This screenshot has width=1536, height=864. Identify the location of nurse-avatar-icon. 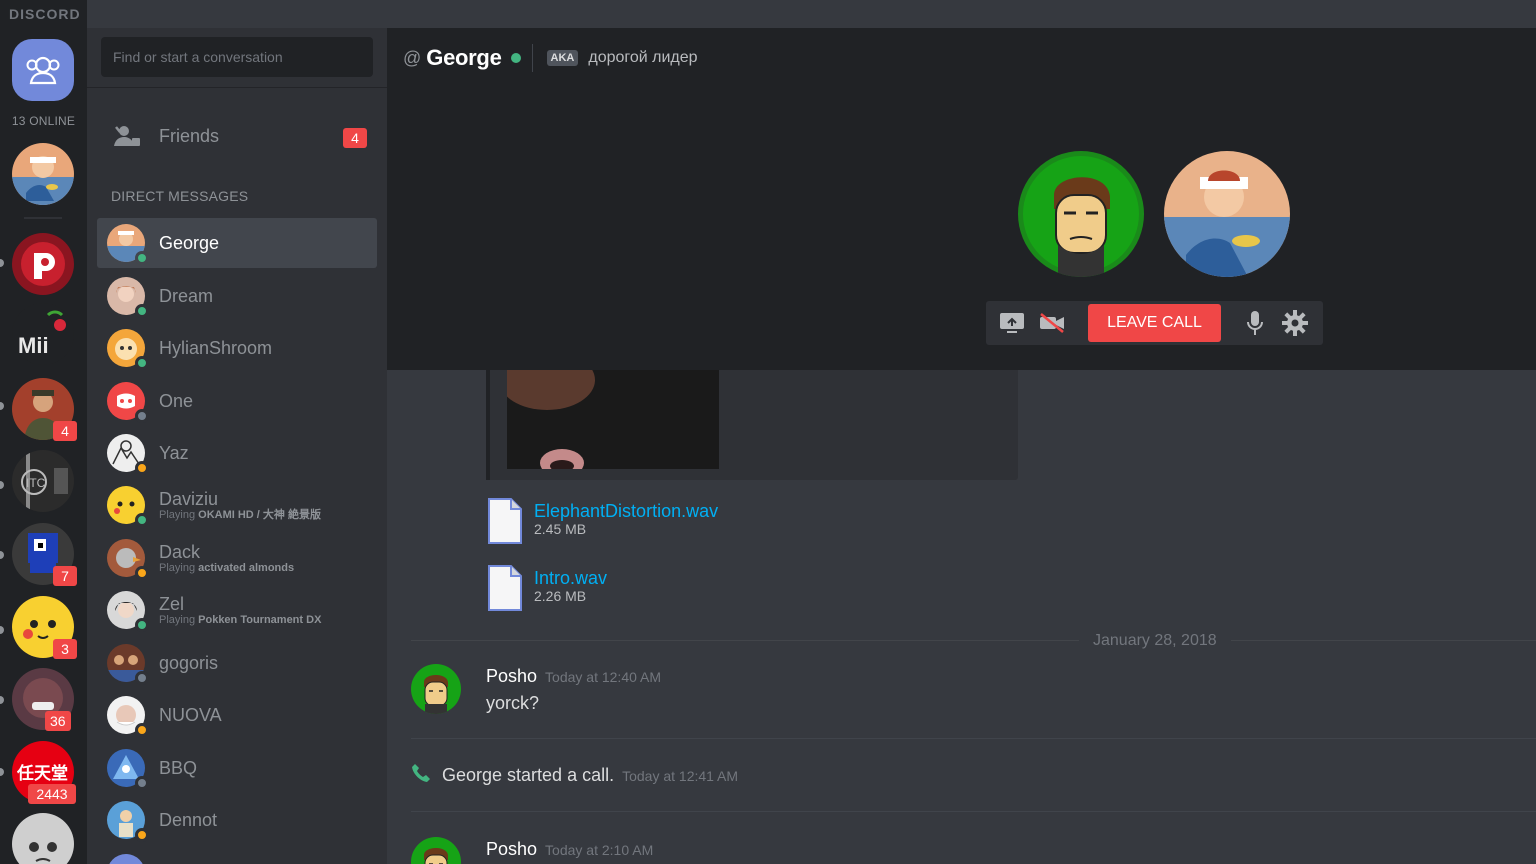
(43, 174).